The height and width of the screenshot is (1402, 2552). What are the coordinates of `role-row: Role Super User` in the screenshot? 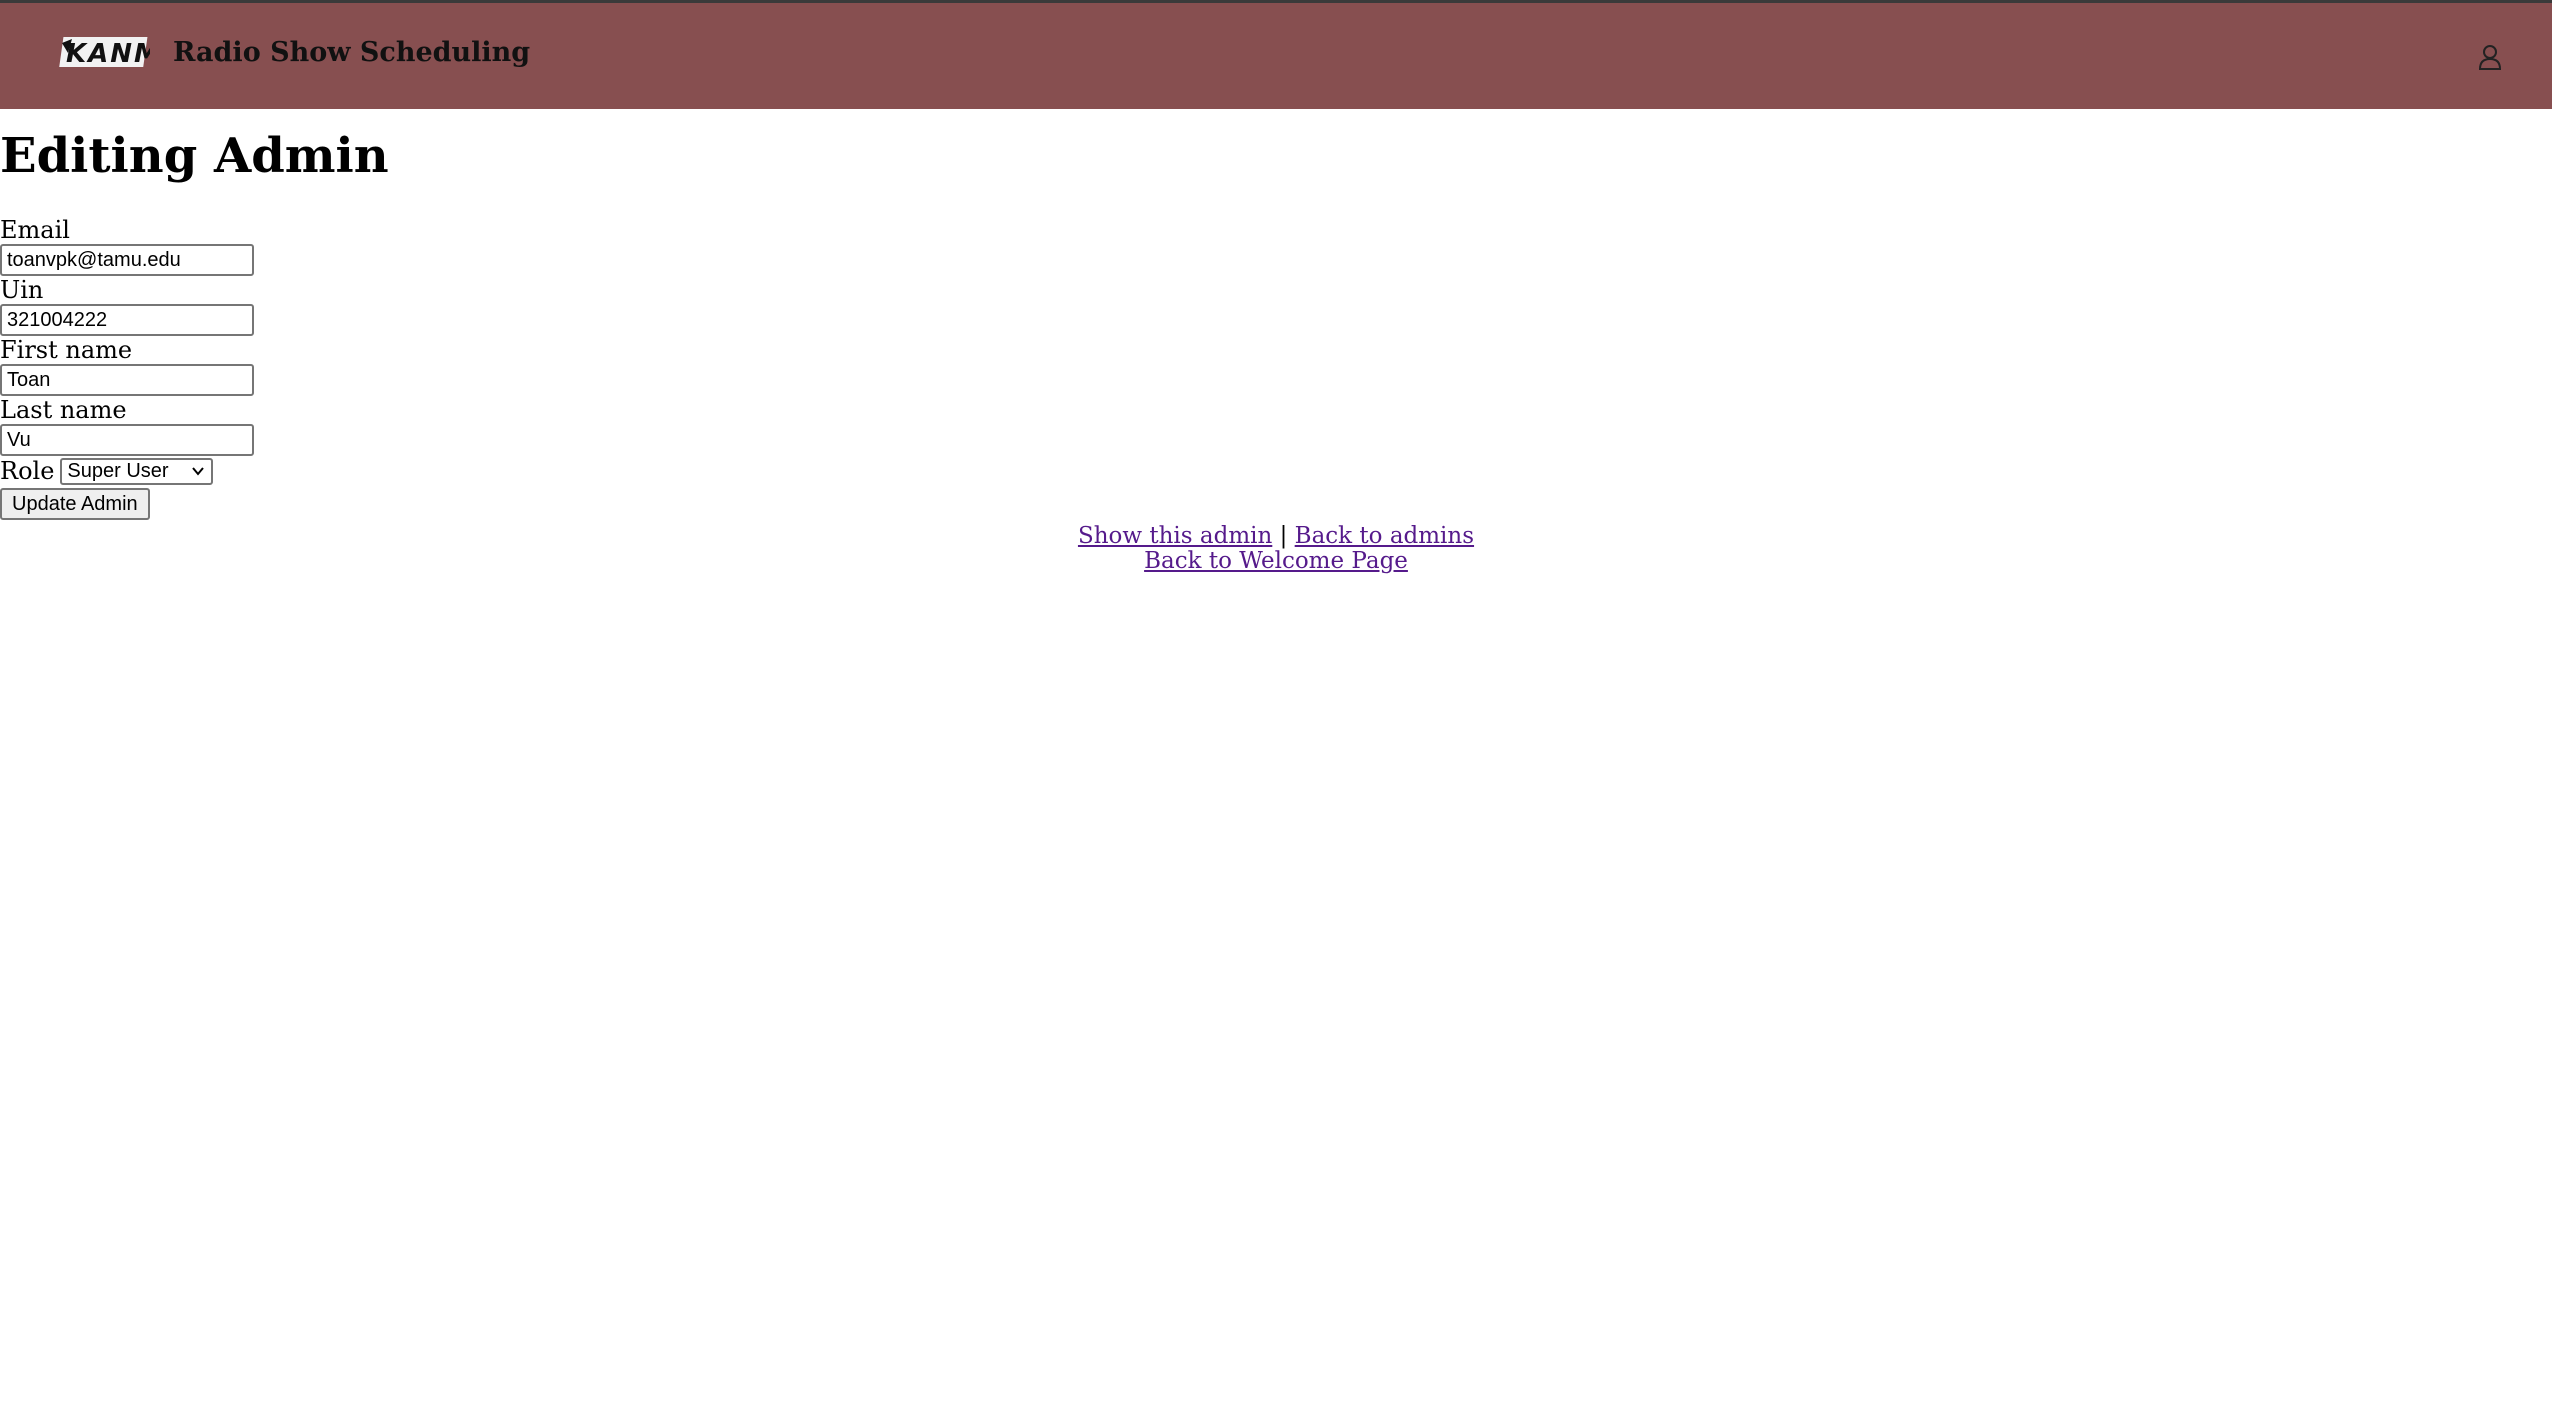 It's located at (300, 471).